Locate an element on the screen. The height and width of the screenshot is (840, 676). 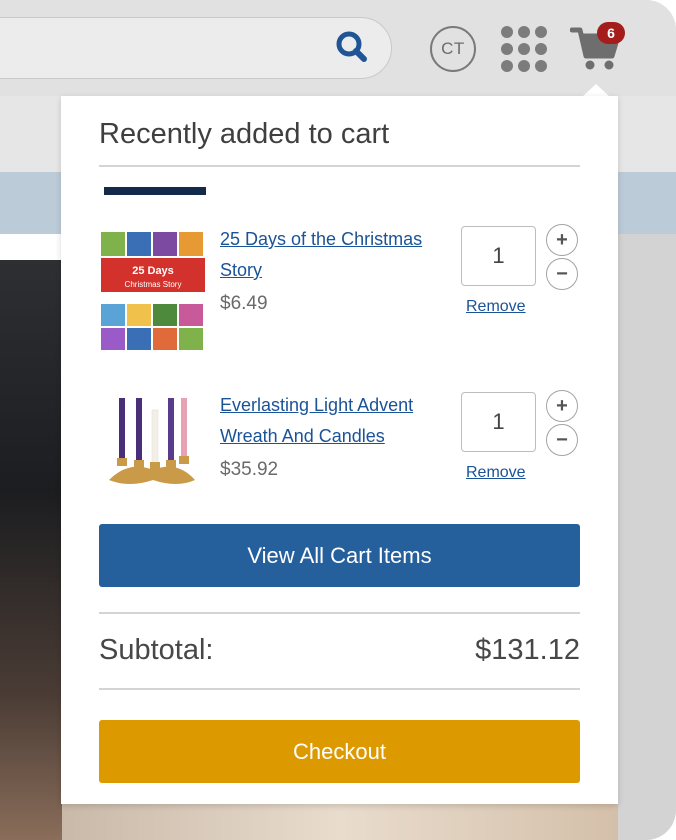
checkout-button: Checkout is located at coordinates (339, 751).